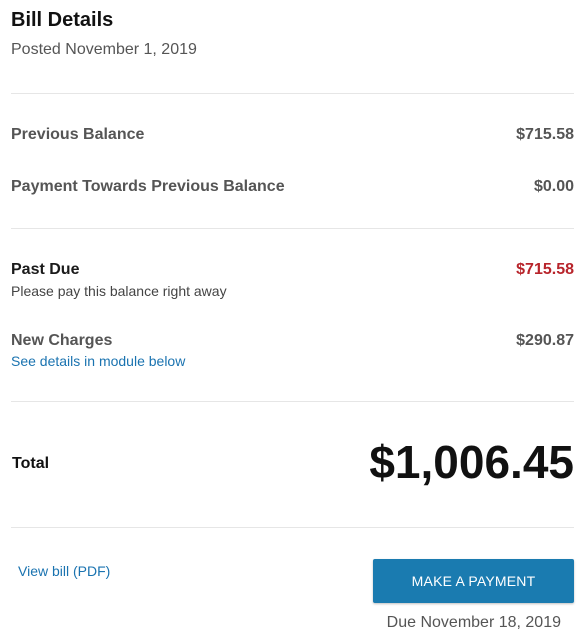  Describe the element at coordinates (553, 186) in the screenshot. I see `payment-towards-amount: $0.00` at that location.